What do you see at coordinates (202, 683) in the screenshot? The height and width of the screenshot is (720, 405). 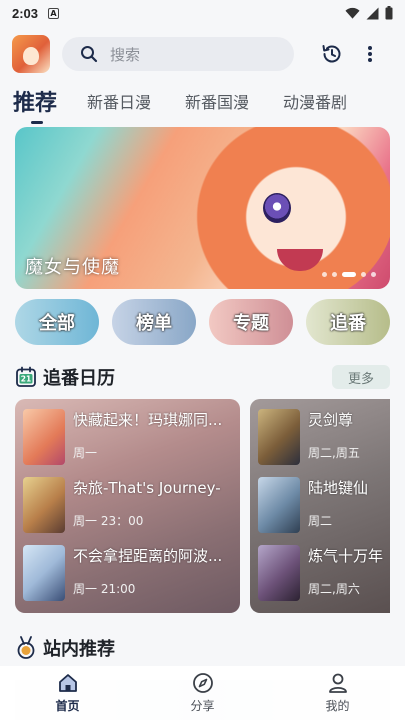 I see `compass-icon` at bounding box center [202, 683].